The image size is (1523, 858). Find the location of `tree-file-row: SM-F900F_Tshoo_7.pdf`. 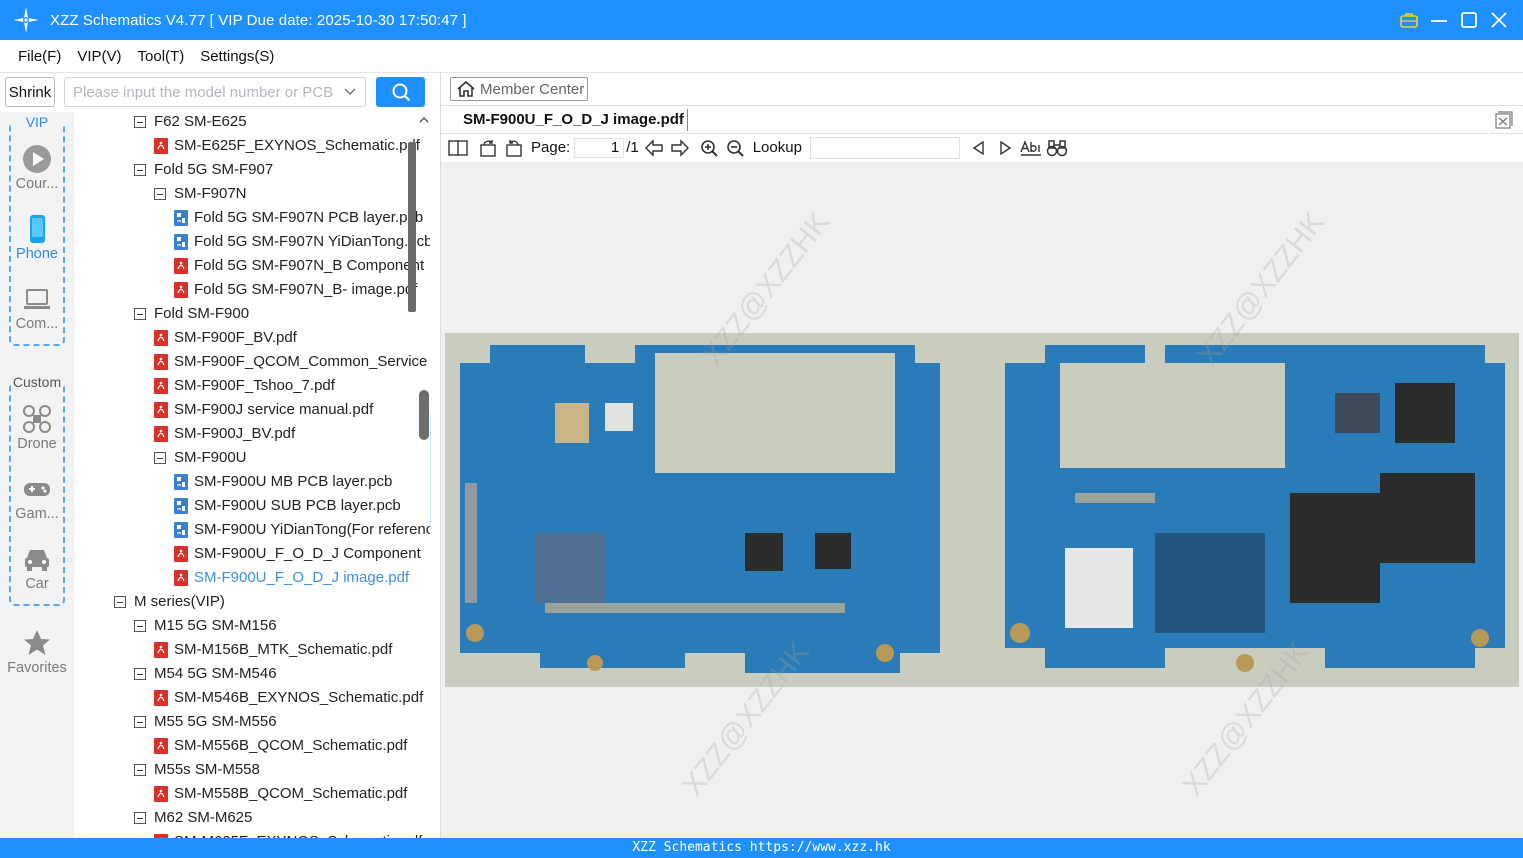

tree-file-row: SM-F900F_Tshoo_7.pdf is located at coordinates (292, 386).